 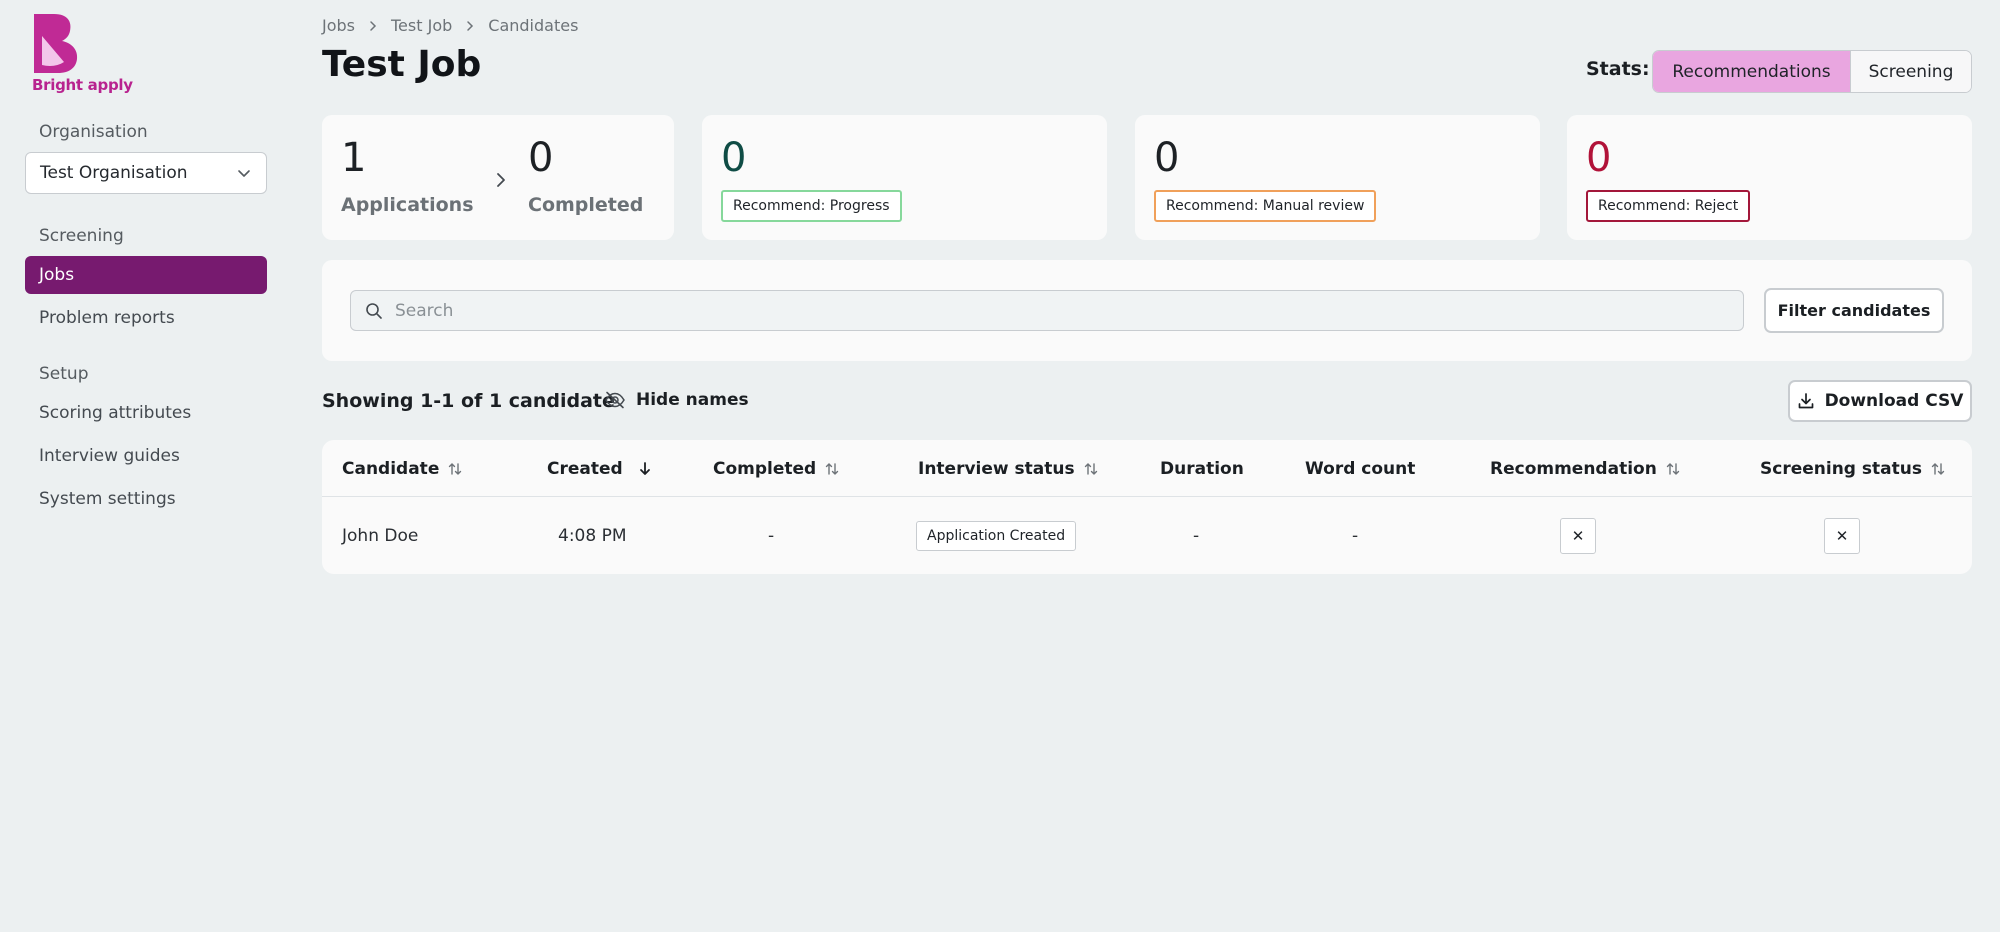 What do you see at coordinates (407, 205) in the screenshot?
I see `applications-label: Applications` at bounding box center [407, 205].